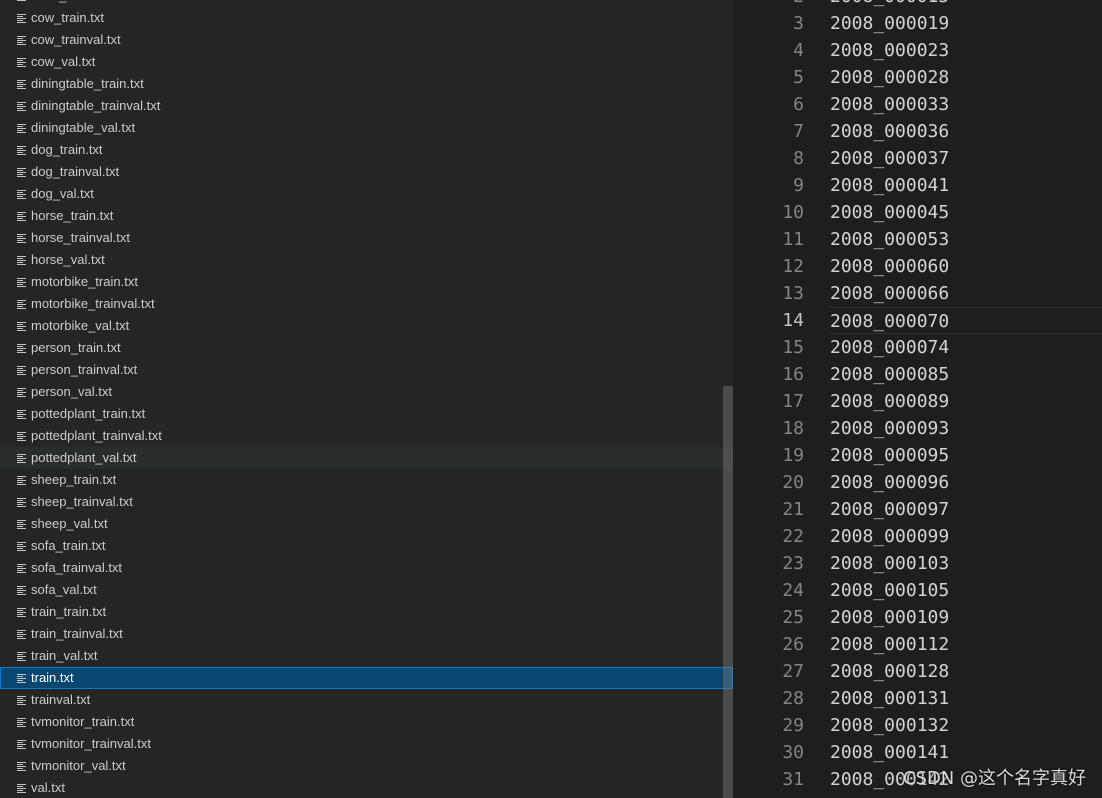 The width and height of the screenshot is (1102, 798). I want to click on line-text: 2008_000096, so click(965, 482).